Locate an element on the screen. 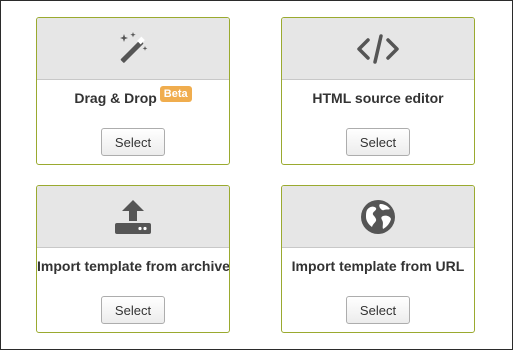  card-title-text: Import template from URL is located at coordinates (378, 266).